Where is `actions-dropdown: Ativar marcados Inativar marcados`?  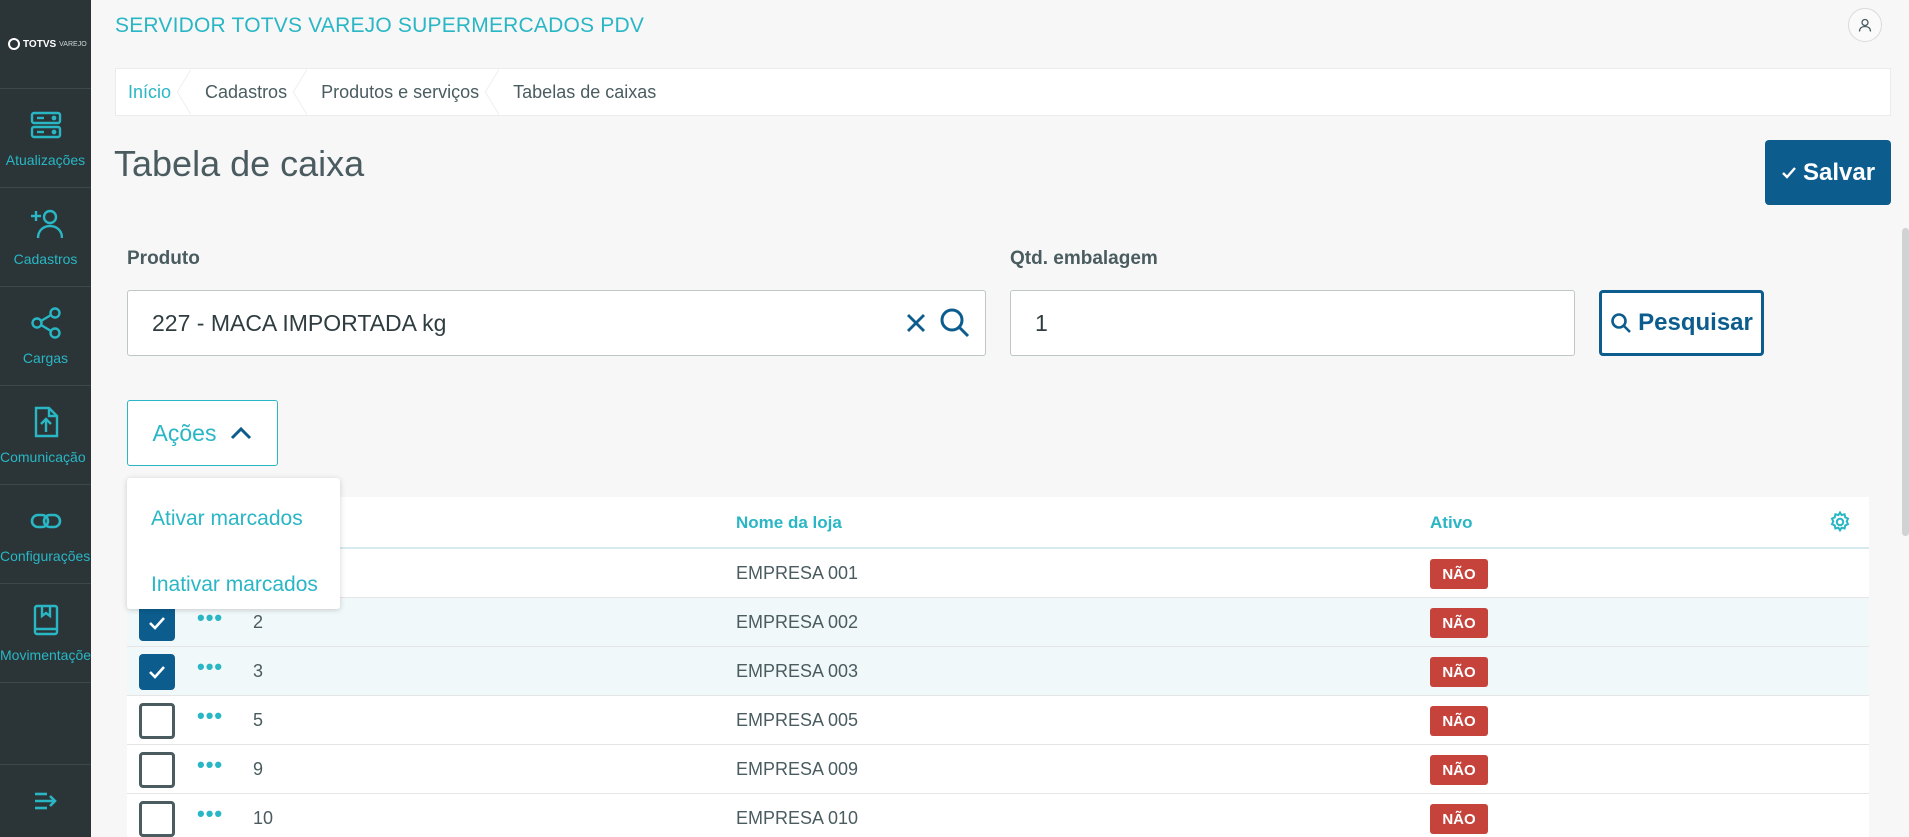
actions-dropdown: Ativar marcados Inativar marcados is located at coordinates (233, 543).